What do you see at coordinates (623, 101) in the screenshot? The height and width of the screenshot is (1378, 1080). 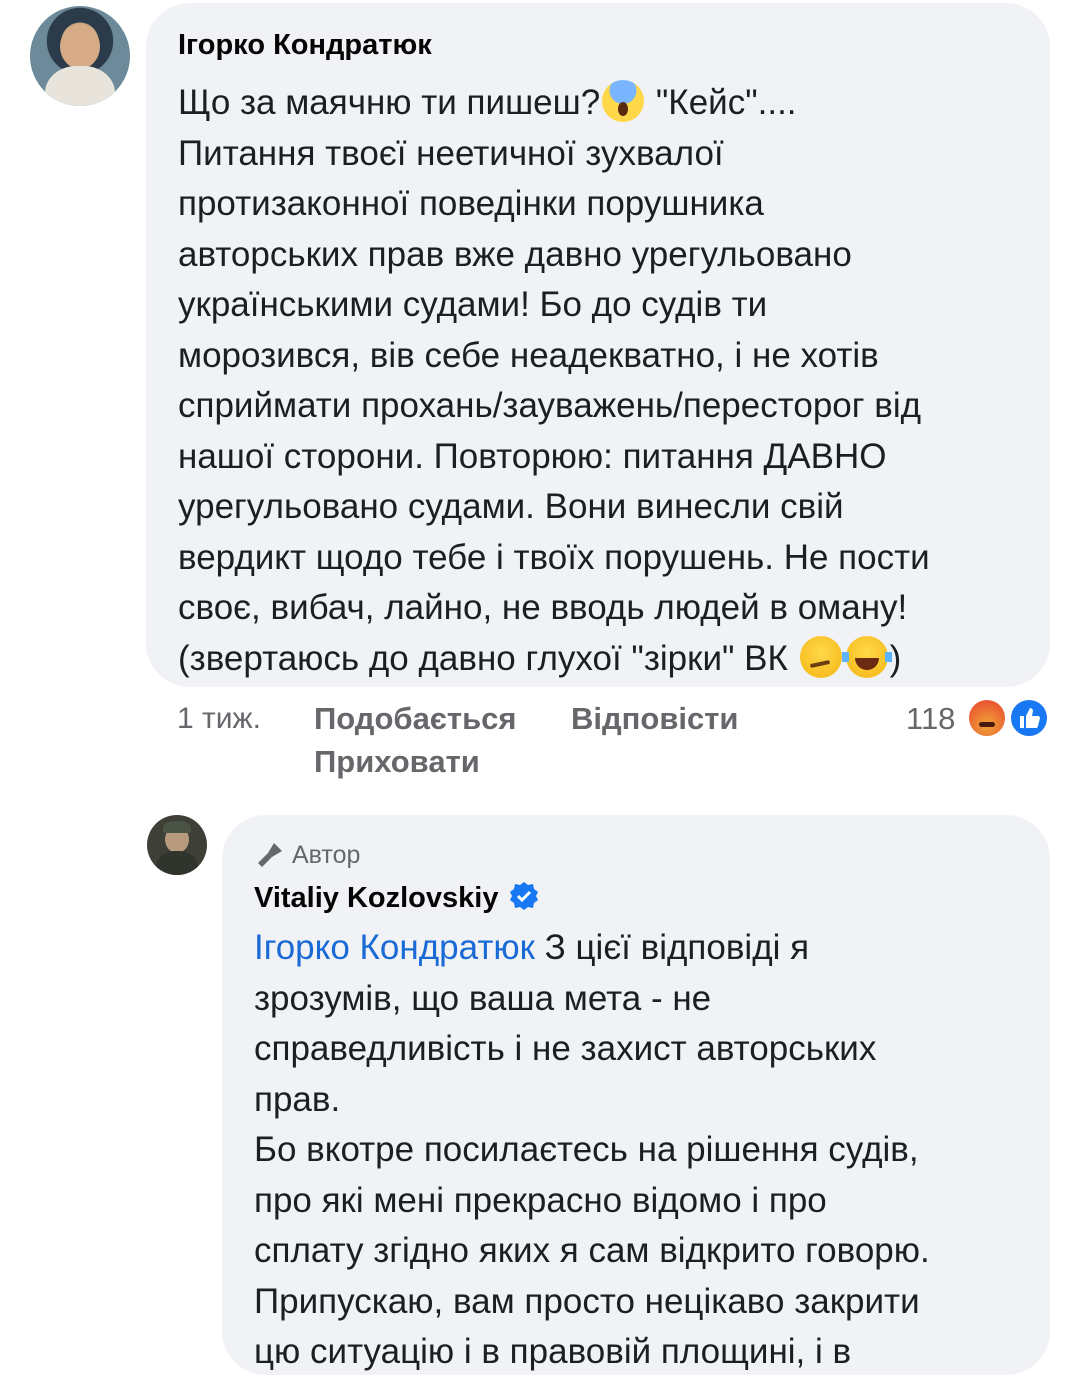 I see `scream-emoji-icon` at bounding box center [623, 101].